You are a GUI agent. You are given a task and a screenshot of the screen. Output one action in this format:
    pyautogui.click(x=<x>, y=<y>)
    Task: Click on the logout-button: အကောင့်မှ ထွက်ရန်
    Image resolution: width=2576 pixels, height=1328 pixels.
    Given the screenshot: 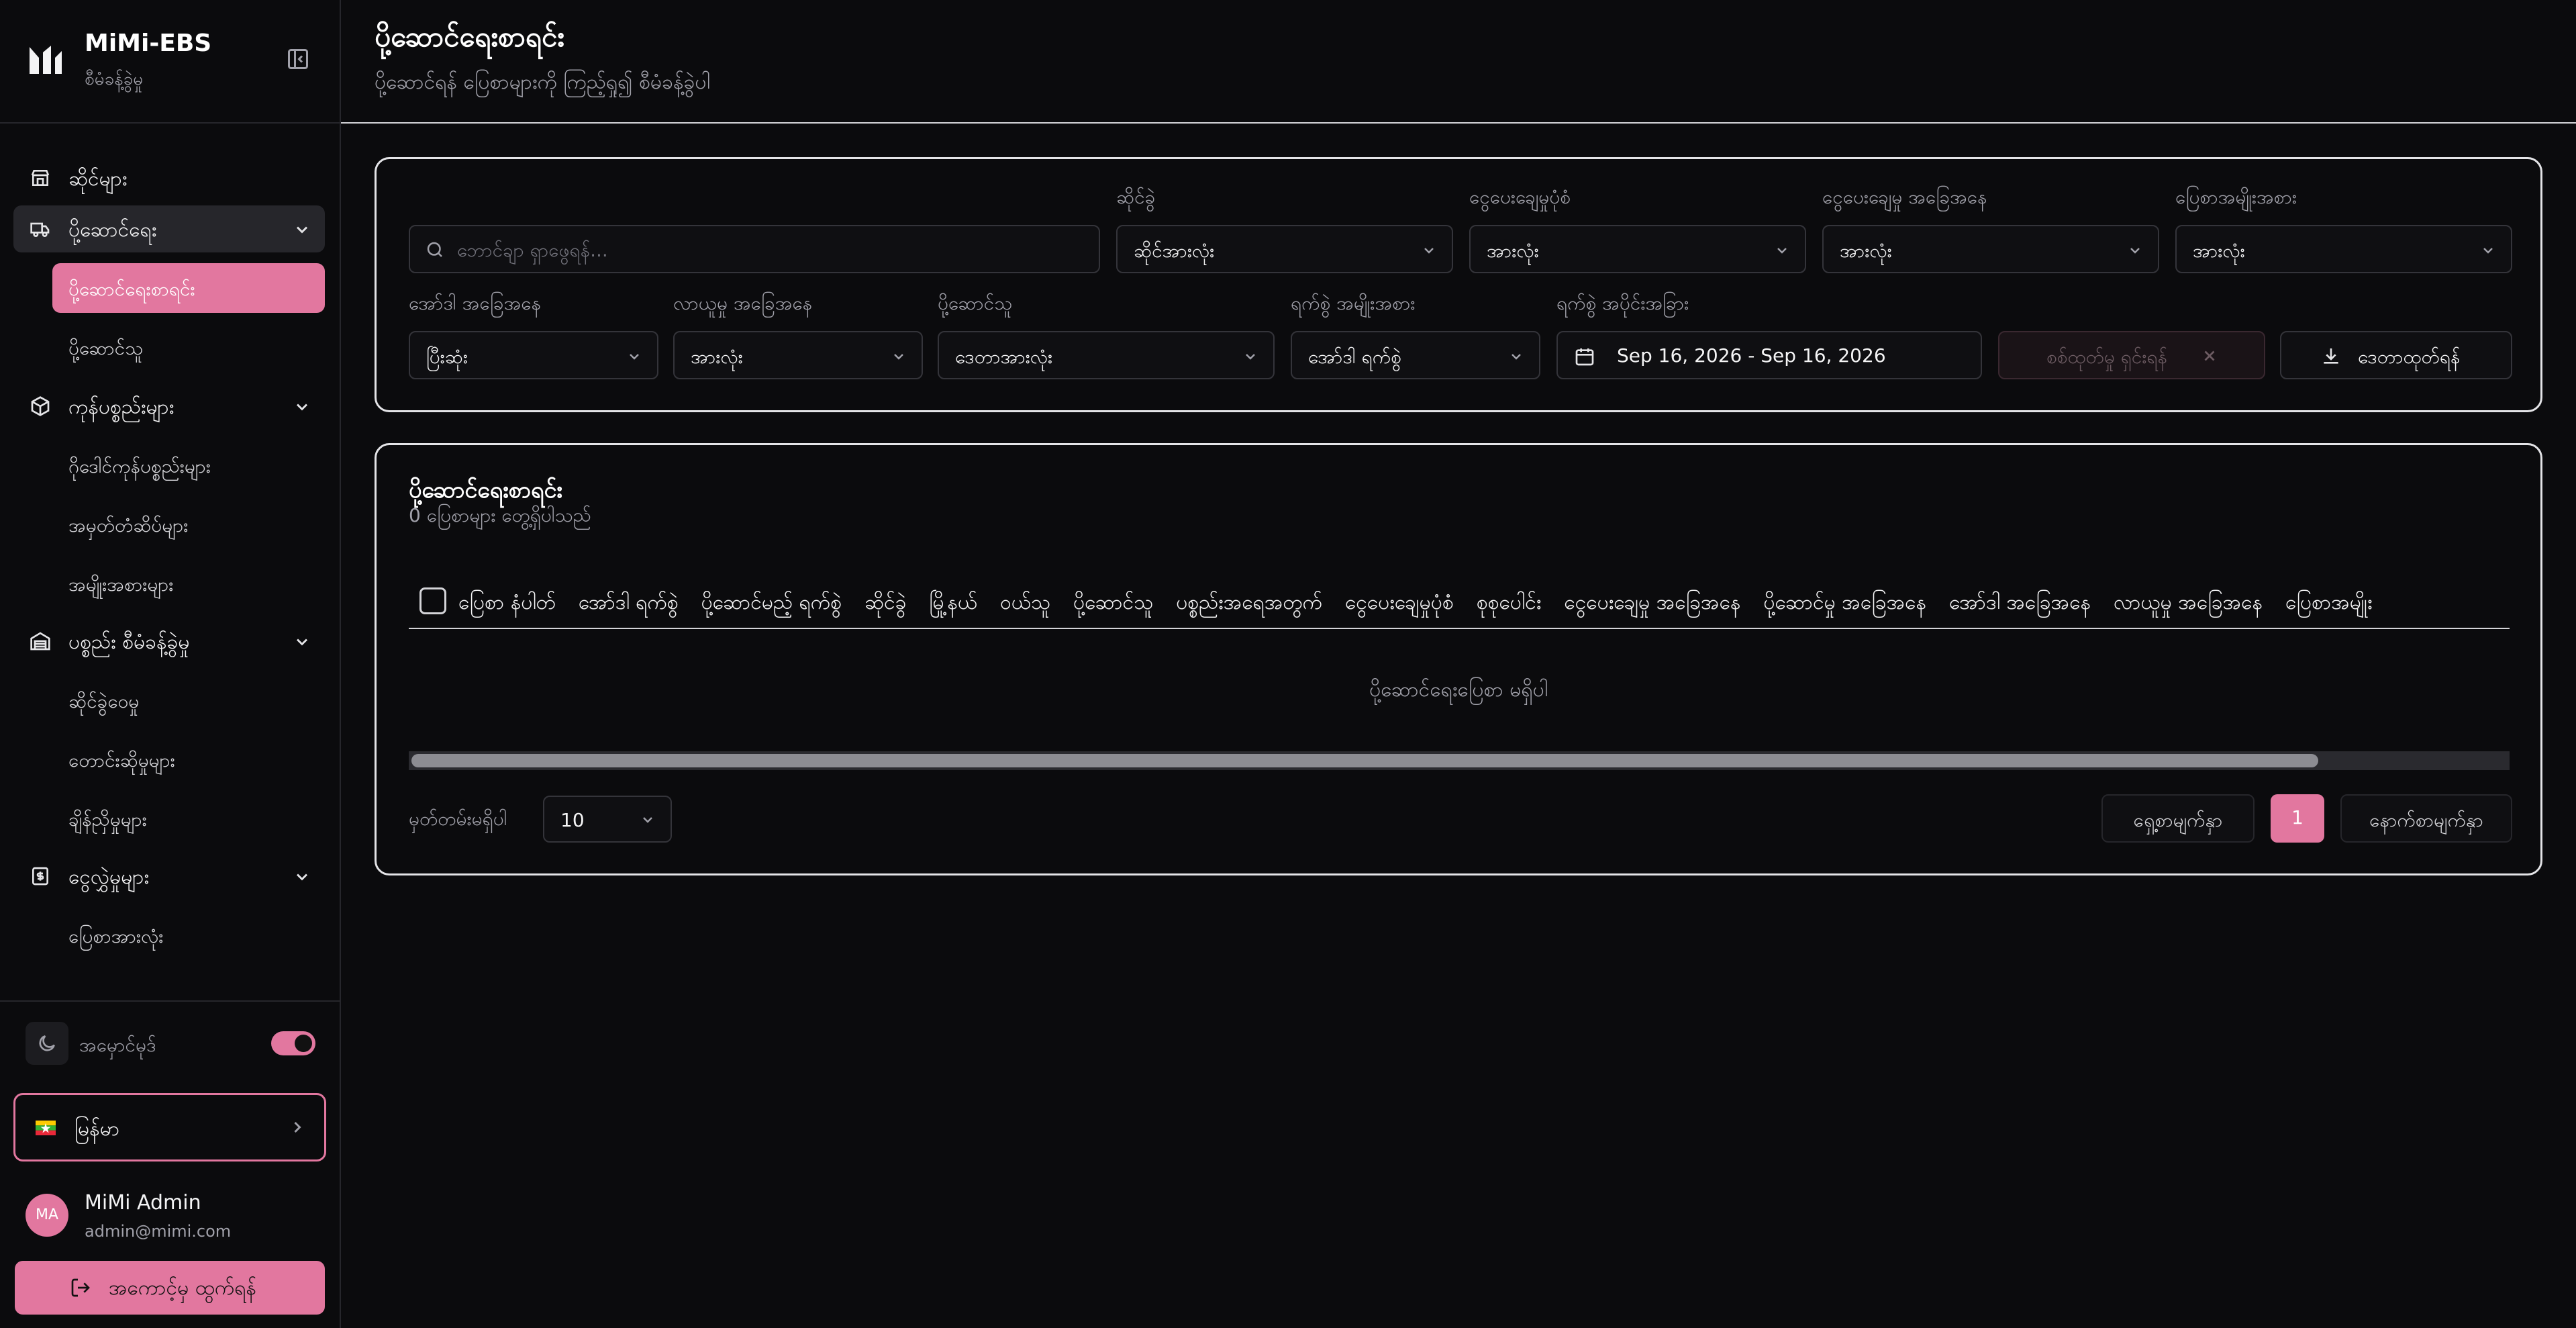 What is the action you would take?
    pyautogui.click(x=170, y=1288)
    